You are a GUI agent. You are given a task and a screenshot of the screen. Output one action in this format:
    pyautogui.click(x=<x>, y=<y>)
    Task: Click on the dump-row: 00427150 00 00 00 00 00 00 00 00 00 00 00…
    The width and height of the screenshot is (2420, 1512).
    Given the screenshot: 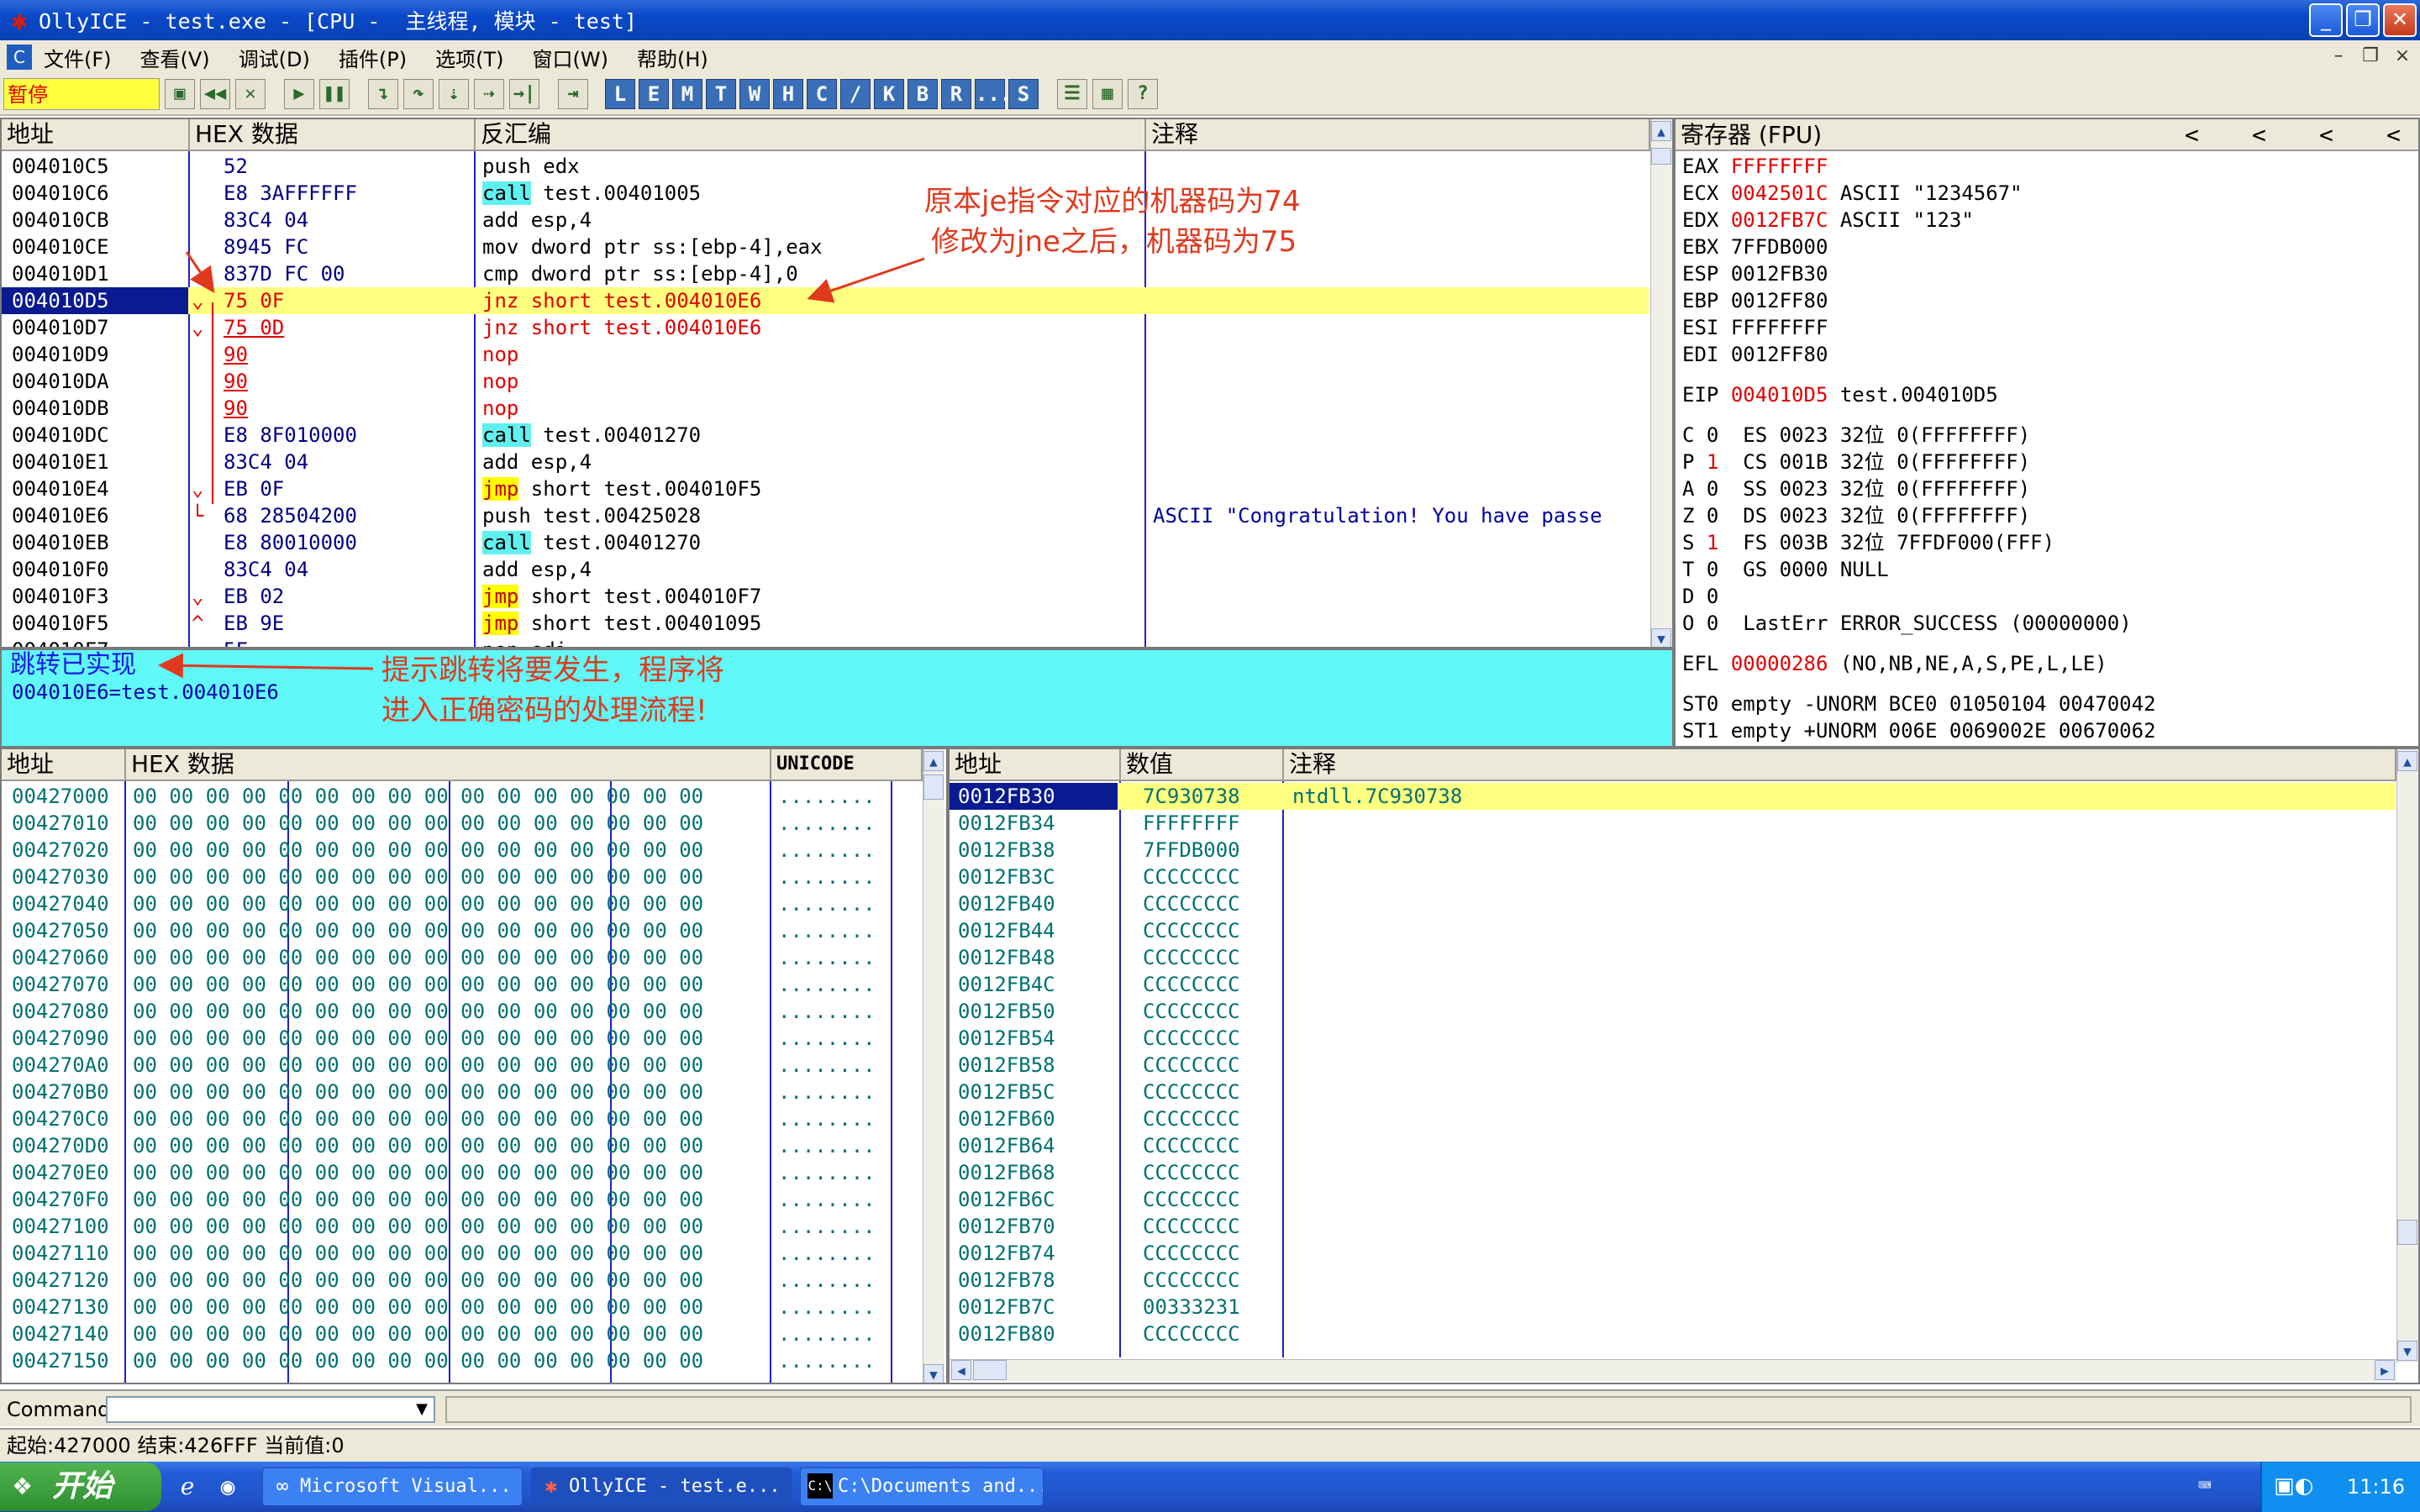 What is the action you would take?
    pyautogui.click(x=462, y=1360)
    